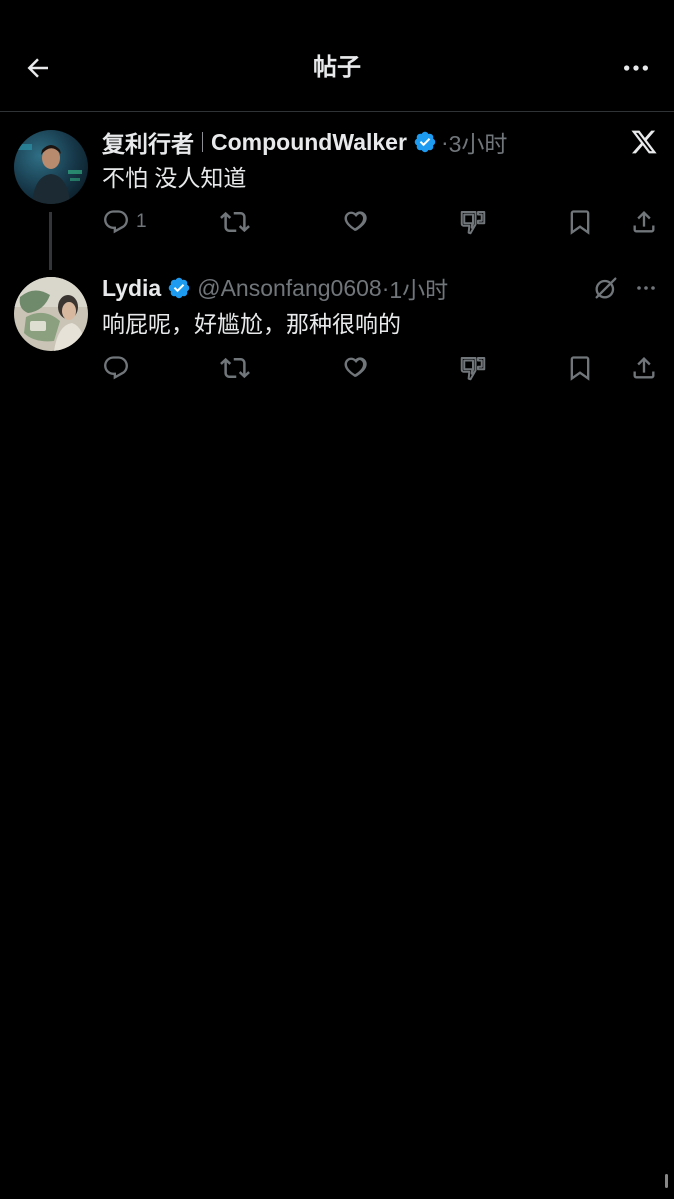  I want to click on grok-icon, so click(606, 288).